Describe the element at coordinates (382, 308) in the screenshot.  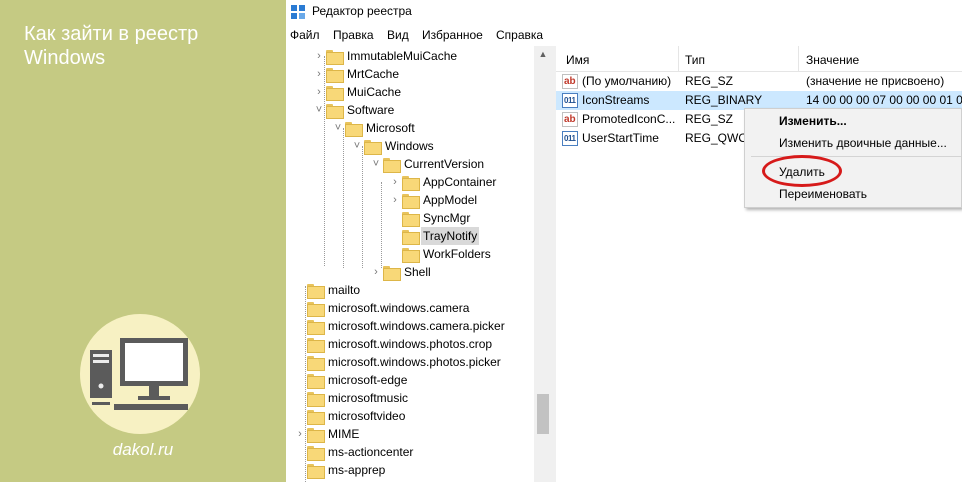
I see `tree-item: microsoft.windows.camera` at that location.